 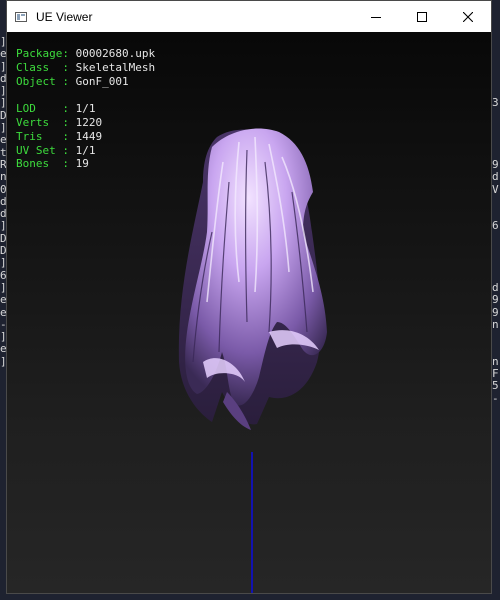 What do you see at coordinates (102, 81) in the screenshot?
I see `object-value: GonF_001` at bounding box center [102, 81].